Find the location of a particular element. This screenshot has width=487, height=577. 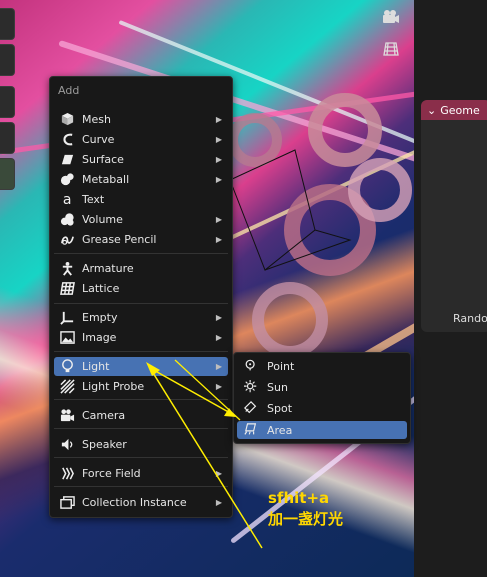

curve-icon is located at coordinates (67, 140).